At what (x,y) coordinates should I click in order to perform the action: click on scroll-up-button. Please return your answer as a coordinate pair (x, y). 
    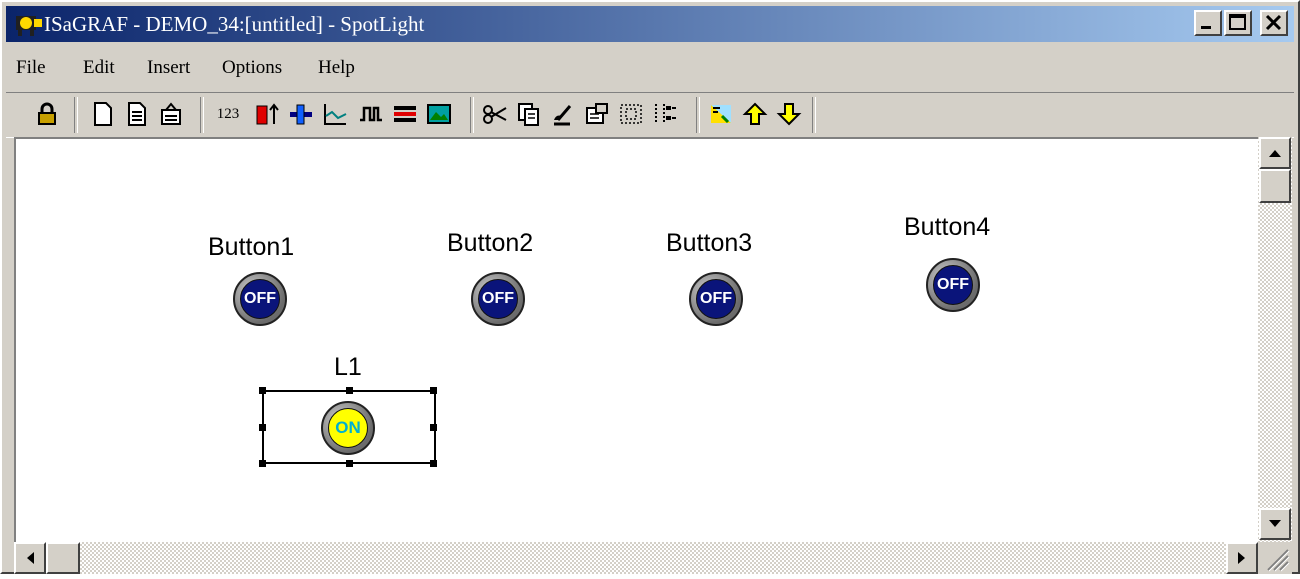
    Looking at the image, I should click on (1275, 153).